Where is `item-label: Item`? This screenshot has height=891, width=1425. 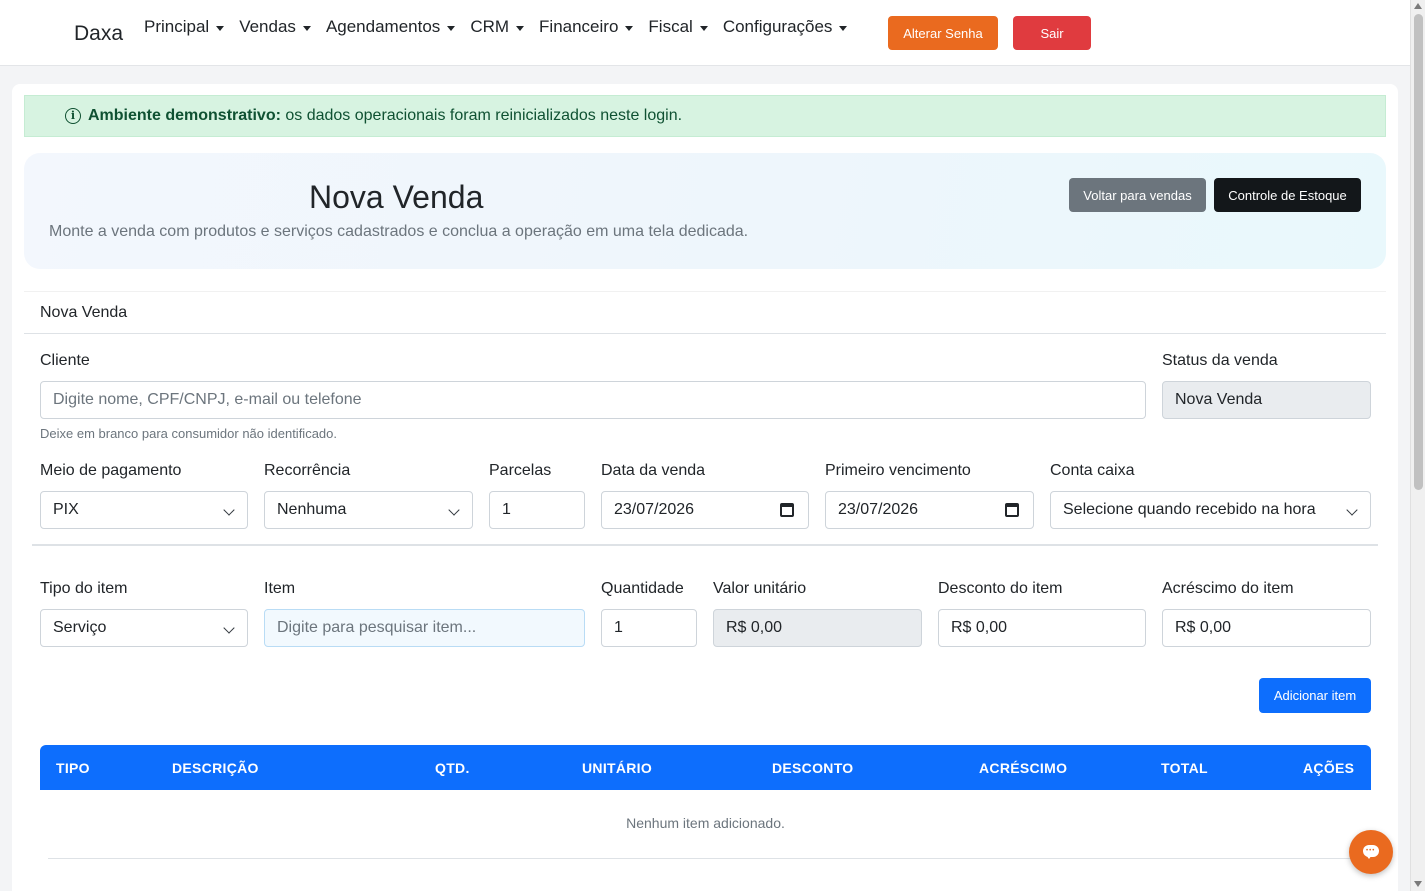
item-label: Item is located at coordinates (280, 588).